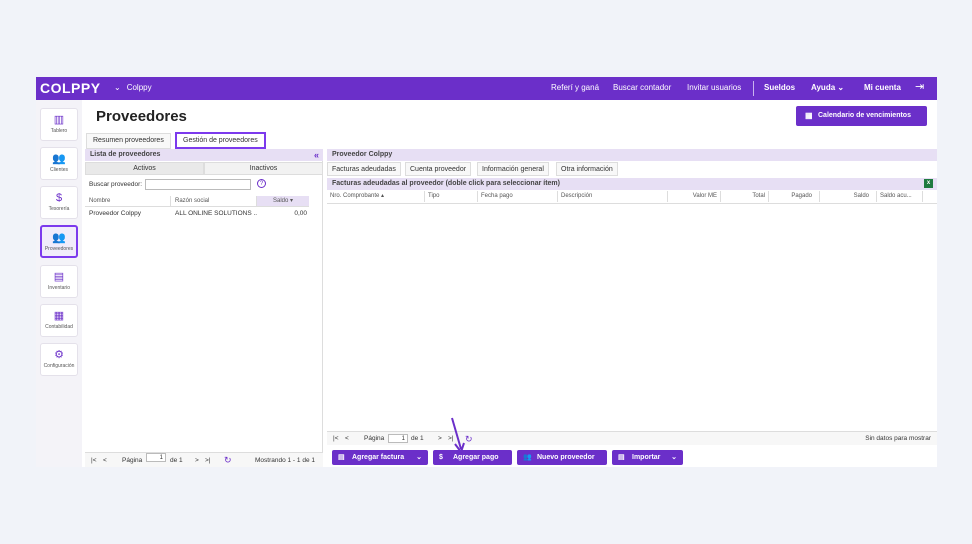 Image resolution: width=972 pixels, height=544 pixels. Describe the element at coordinates (263, 168) in the screenshot. I see `tab-inactivos: Inactivos` at that location.